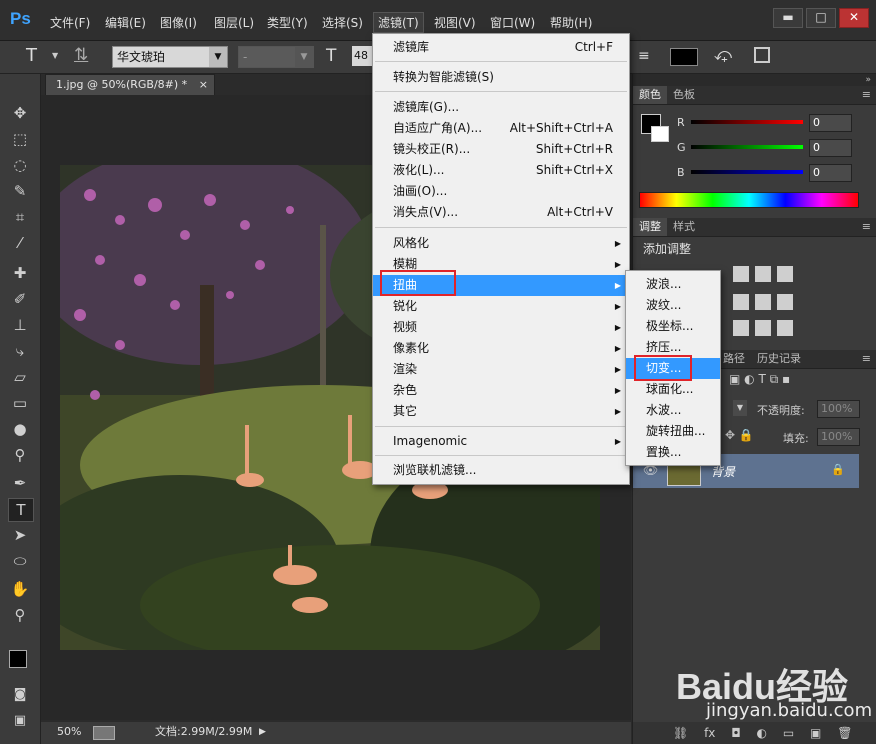 The image size is (876, 744). I want to click on tab-paths: 路径, so click(734, 359).